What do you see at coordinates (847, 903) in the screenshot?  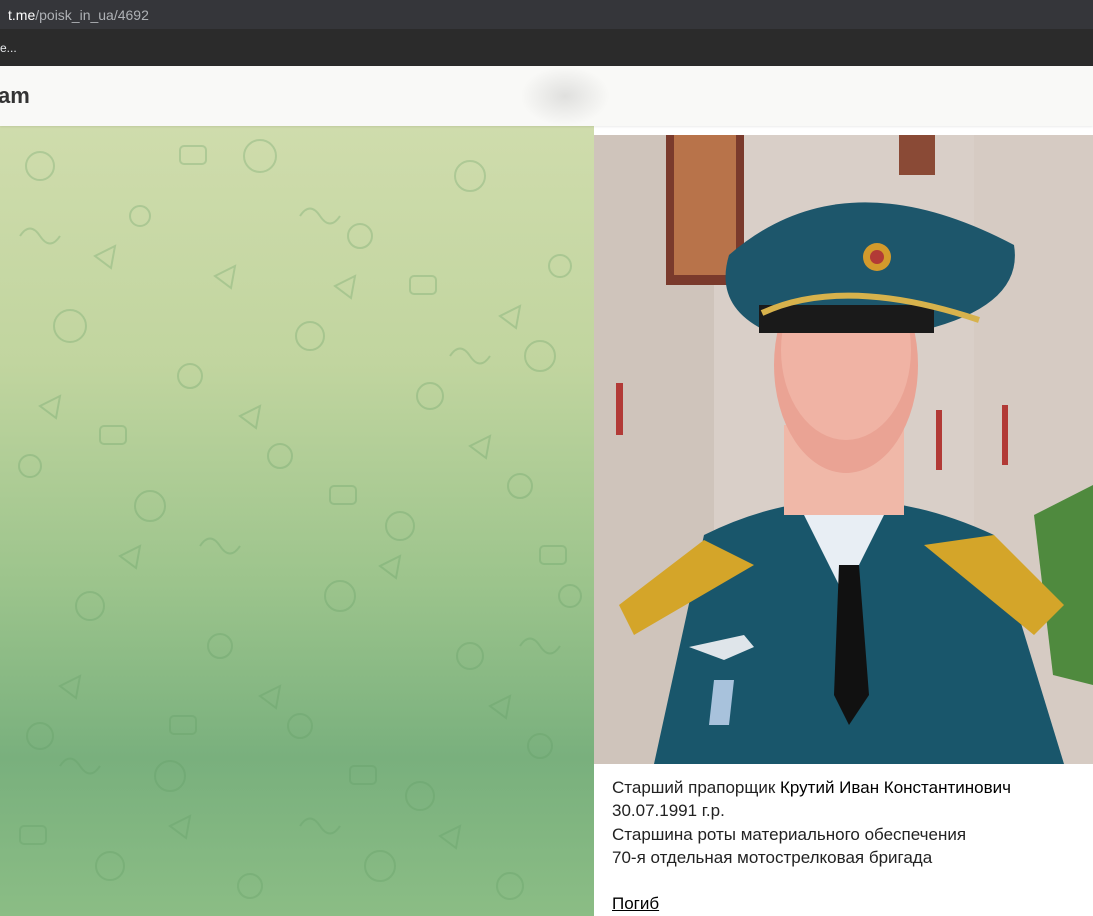 I see `soldier-status: Погиб` at bounding box center [847, 903].